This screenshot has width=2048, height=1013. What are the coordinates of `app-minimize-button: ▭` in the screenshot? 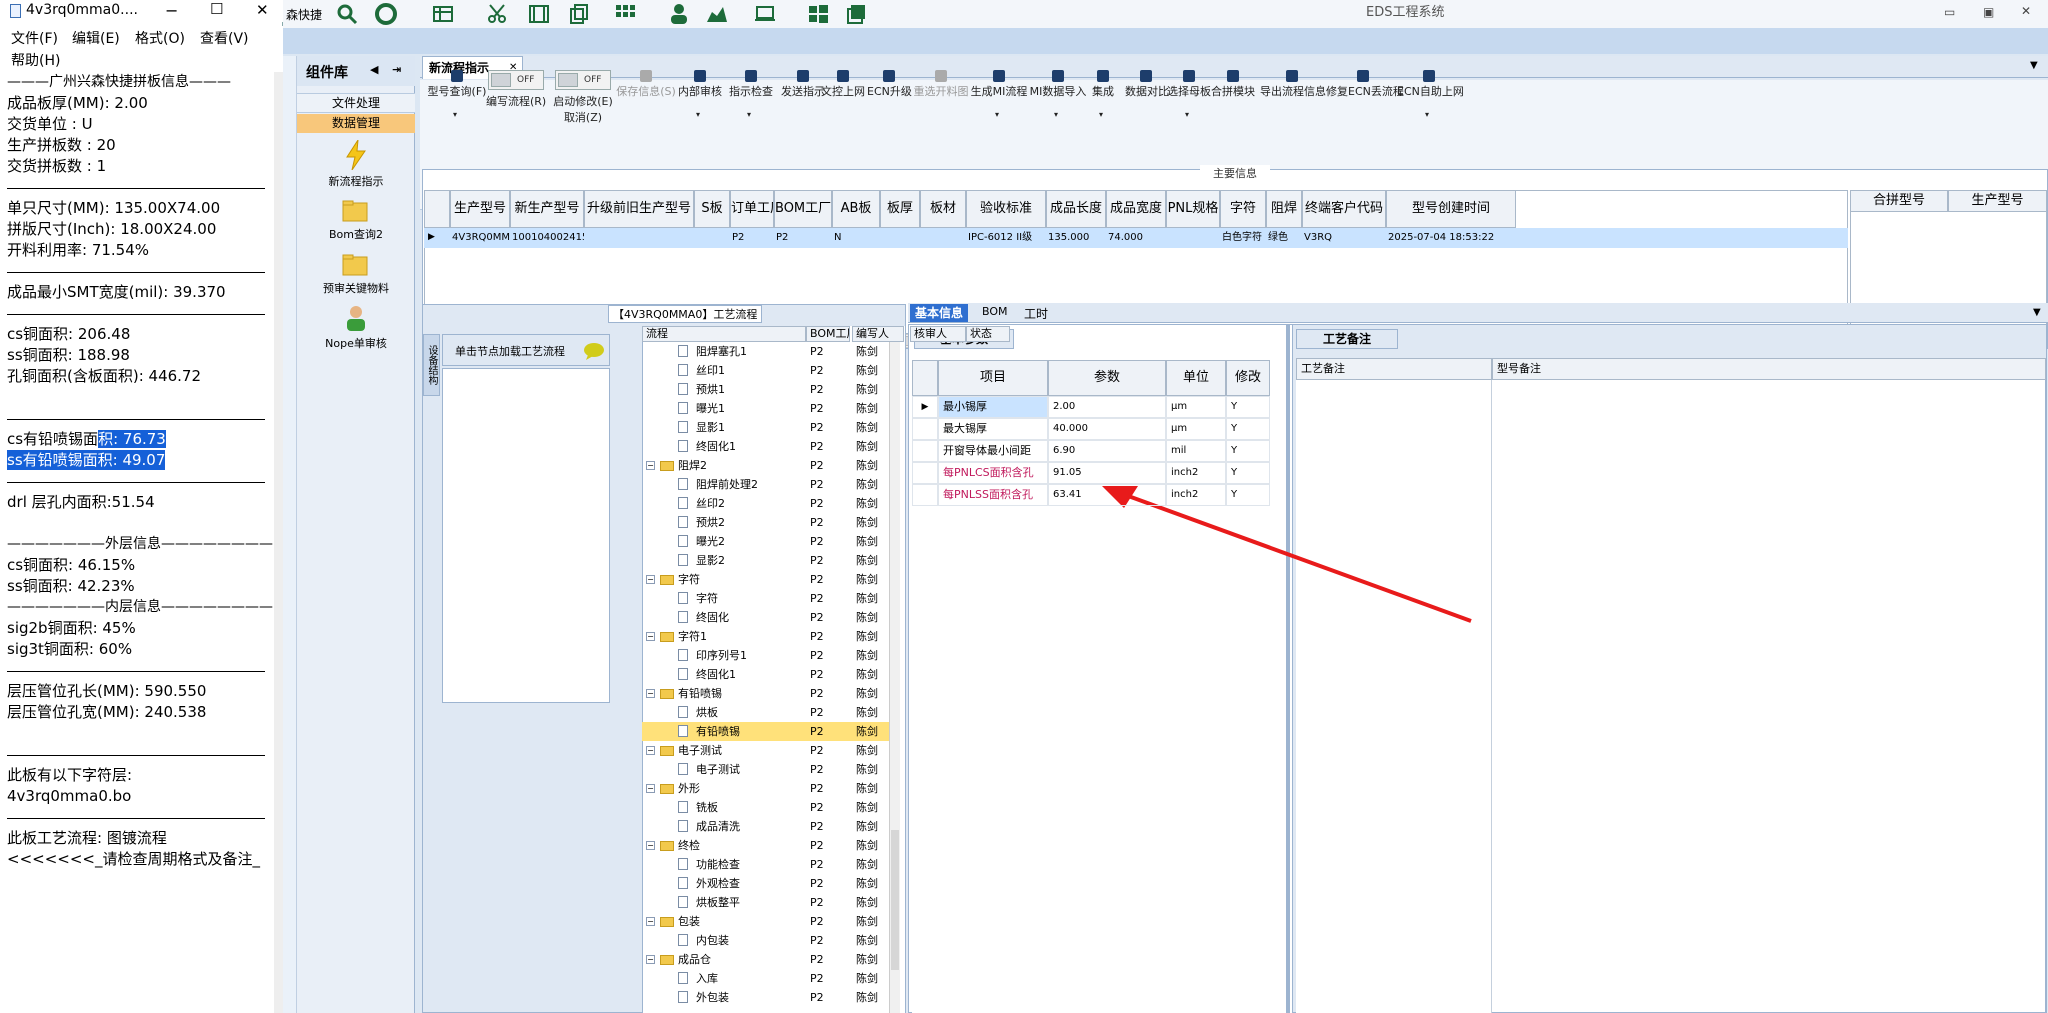 It's located at (1949, 12).